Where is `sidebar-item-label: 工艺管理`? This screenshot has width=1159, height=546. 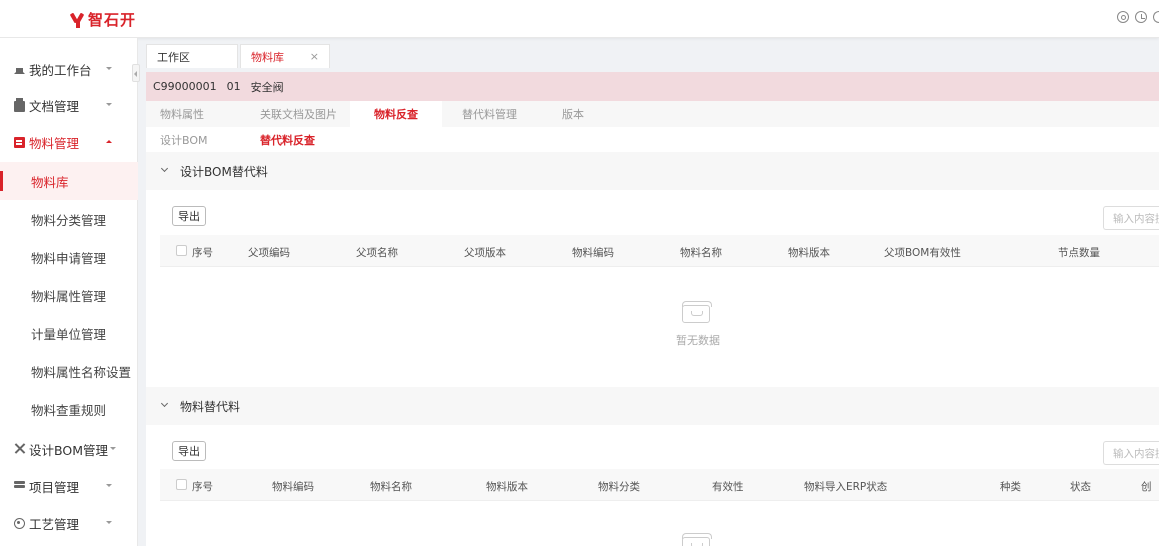 sidebar-item-label: 工艺管理 is located at coordinates (54, 524).